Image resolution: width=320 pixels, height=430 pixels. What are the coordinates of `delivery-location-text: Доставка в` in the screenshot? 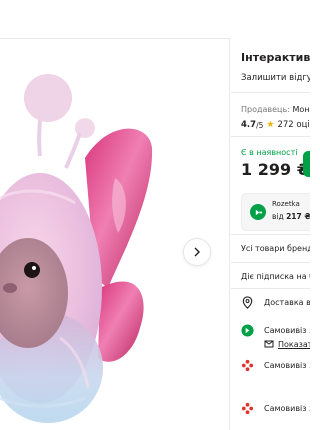 It's located at (287, 302).